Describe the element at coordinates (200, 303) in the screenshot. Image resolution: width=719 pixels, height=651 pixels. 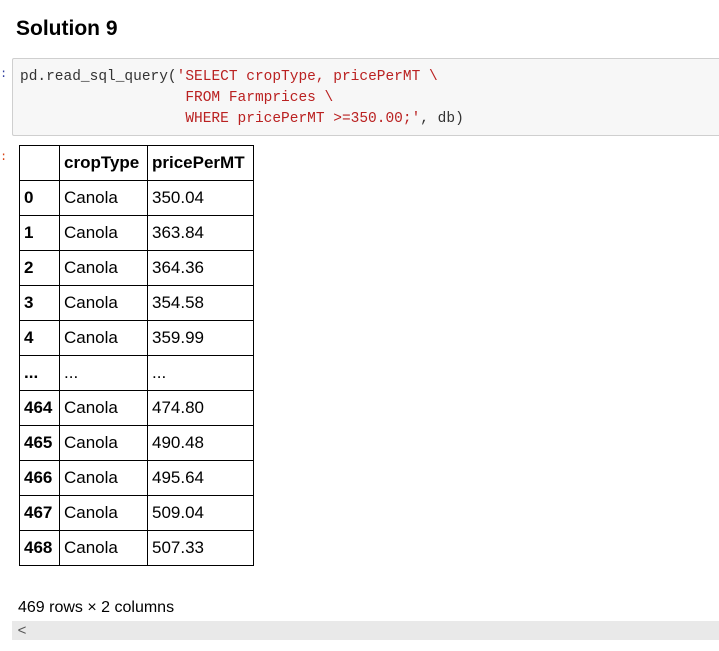
I see `cell-pricepermt: 354.58` at that location.